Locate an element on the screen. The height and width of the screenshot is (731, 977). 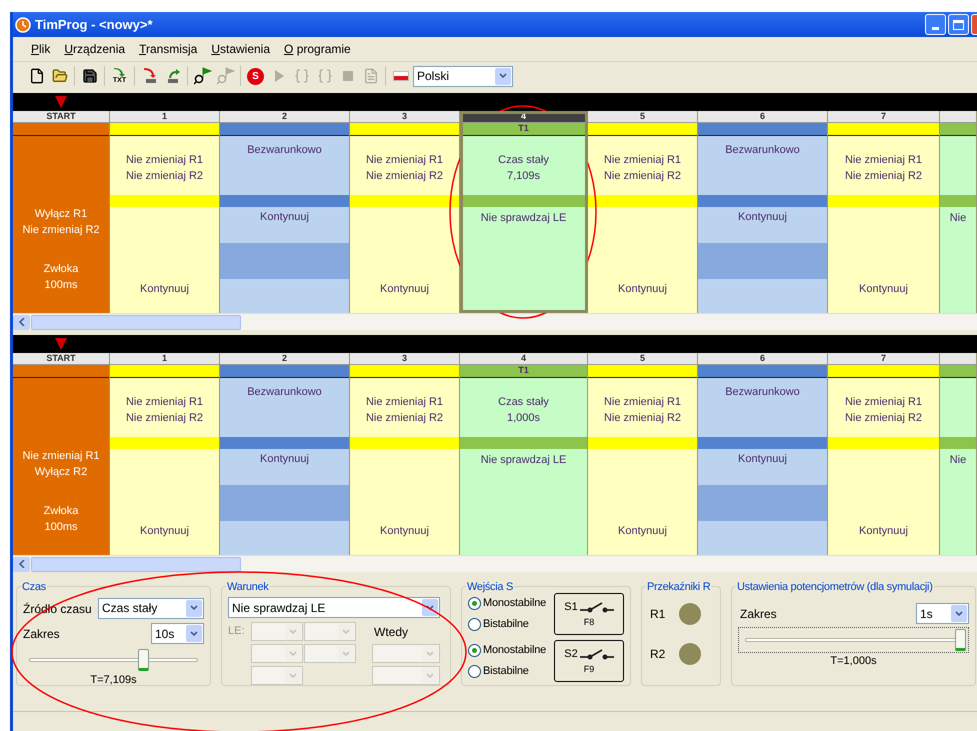
arrow-icon is located at coordinates (119, 72).